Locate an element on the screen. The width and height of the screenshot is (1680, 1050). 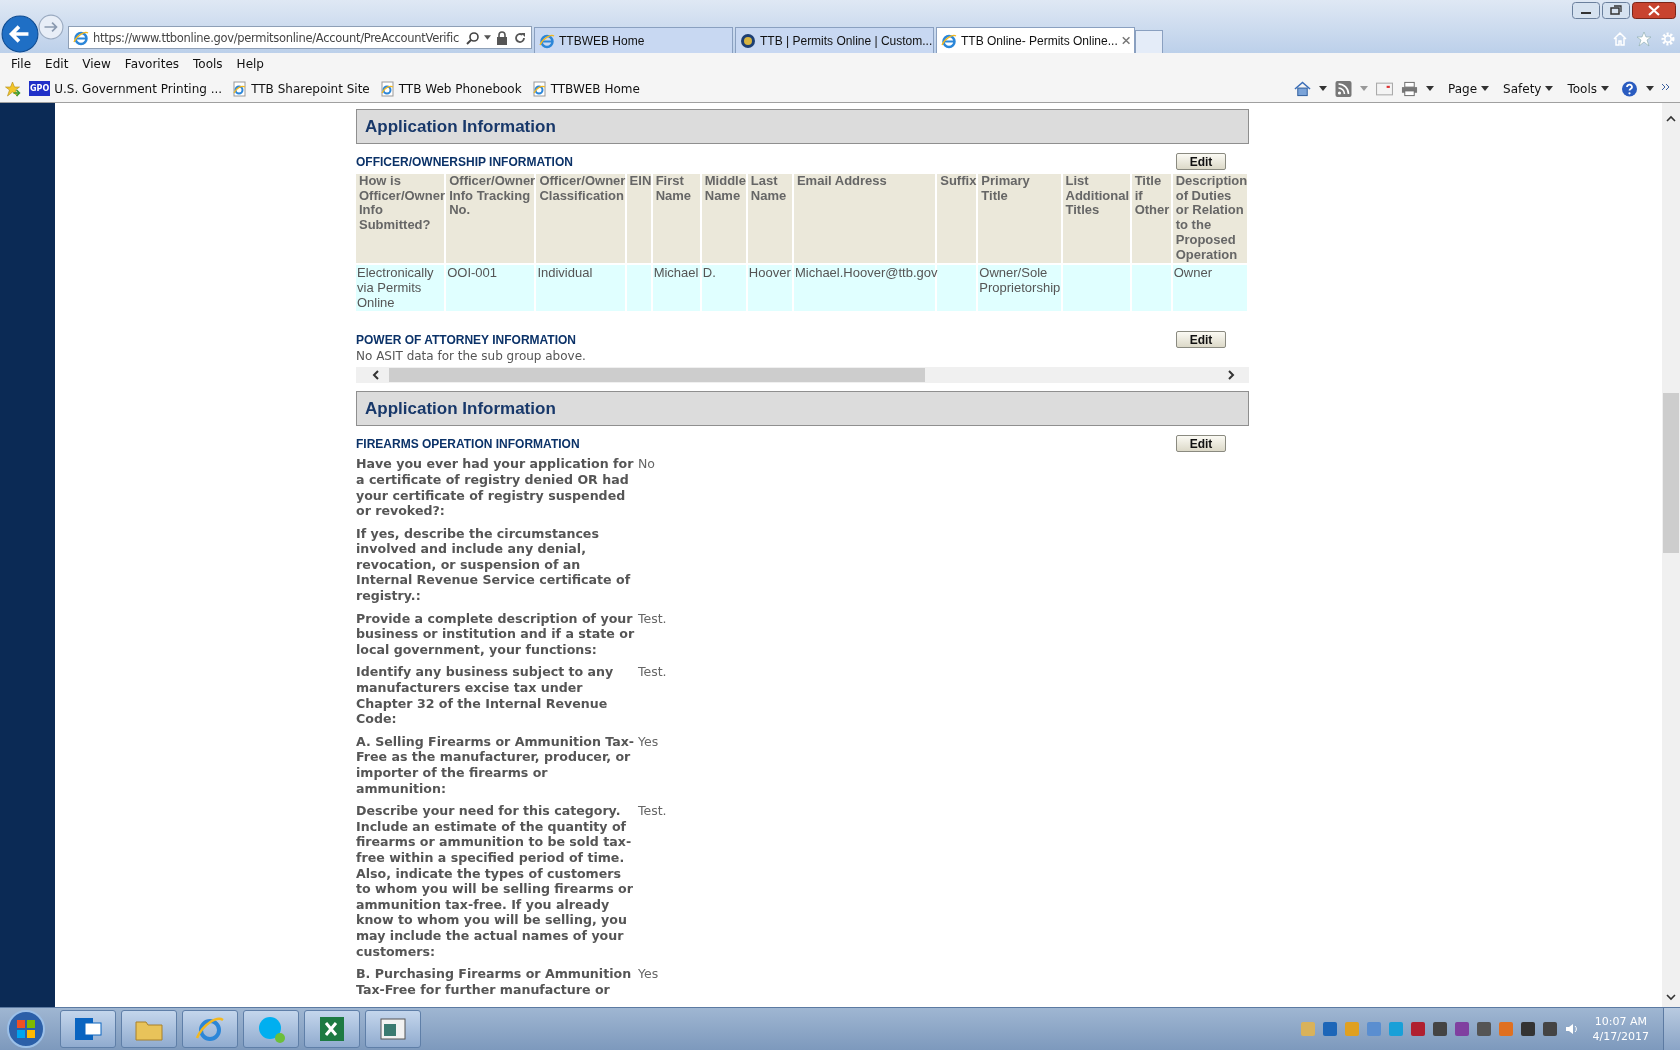
table-cell: Individual is located at coordinates (565, 273).